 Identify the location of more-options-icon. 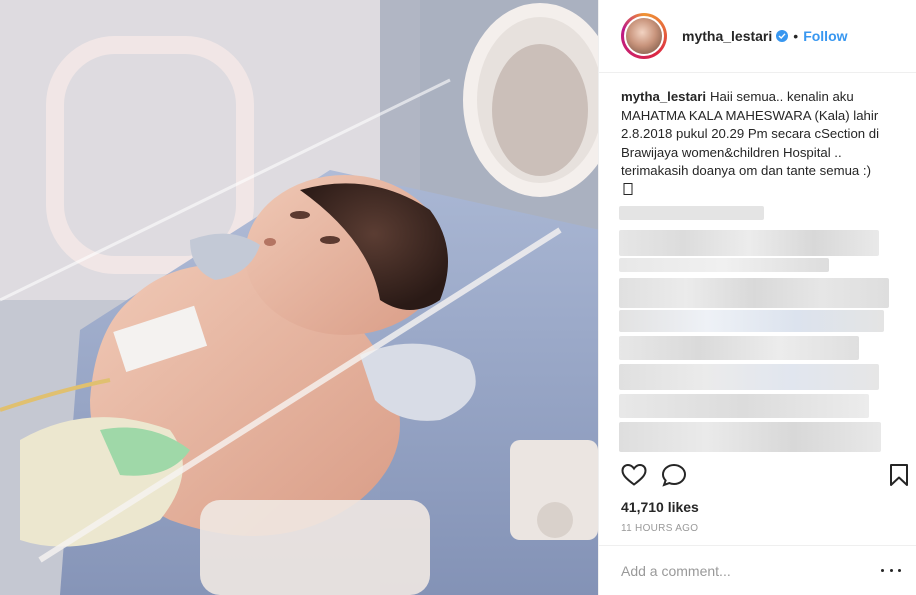
(891, 571).